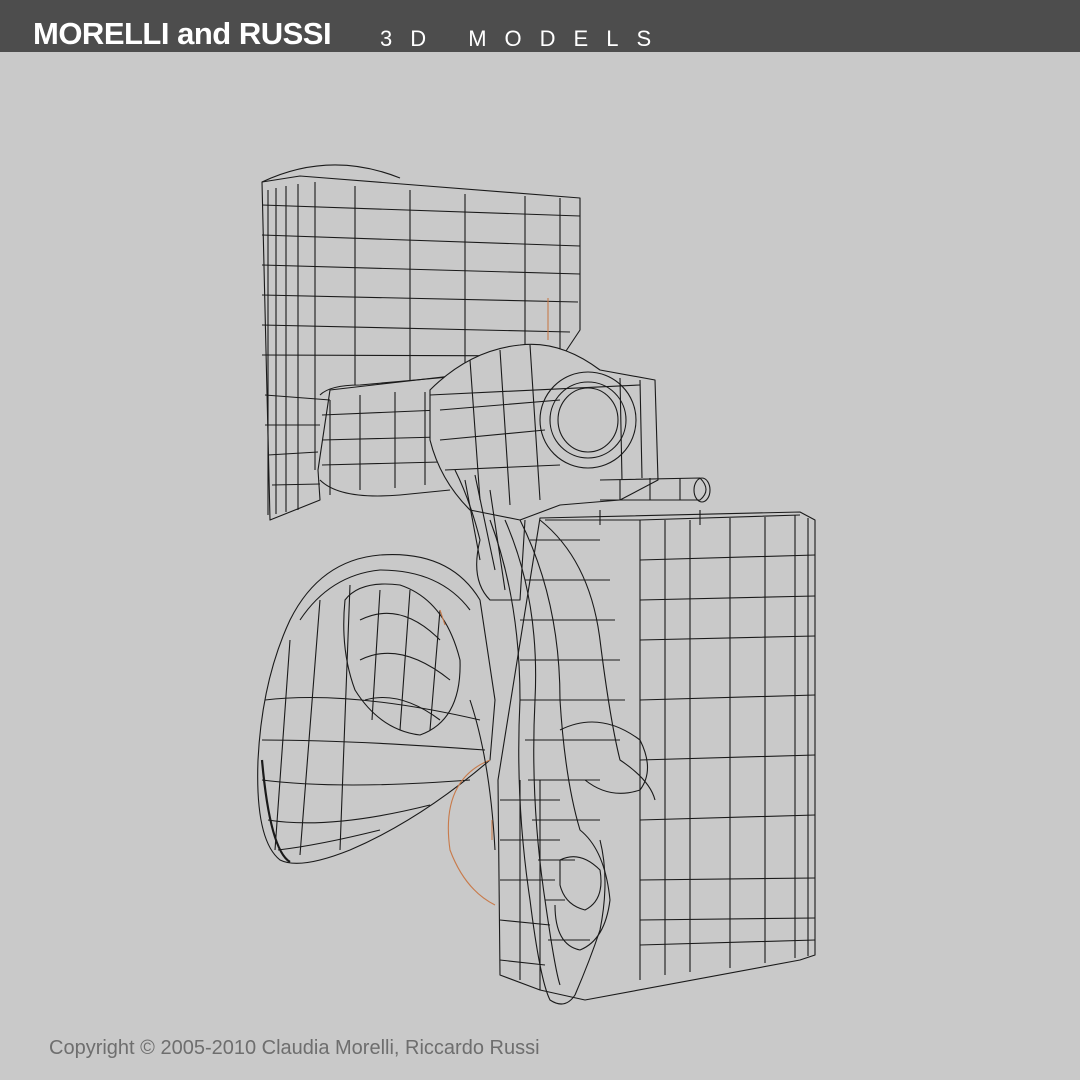 The image size is (1080, 1080). Describe the element at coordinates (182, 33) in the screenshot. I see `brand-name: MORELLI and RUSSI` at that location.